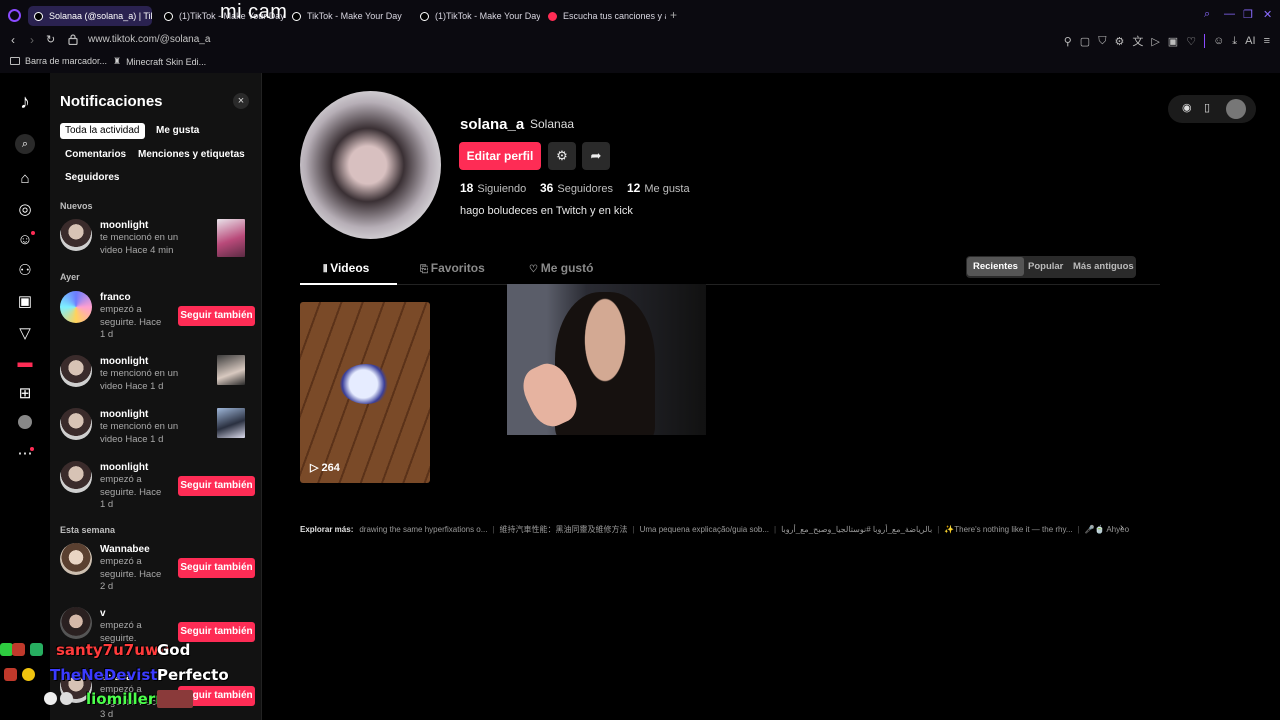  Describe the element at coordinates (70, 277) in the screenshot. I see `section-yesterday: Ayer` at that location.